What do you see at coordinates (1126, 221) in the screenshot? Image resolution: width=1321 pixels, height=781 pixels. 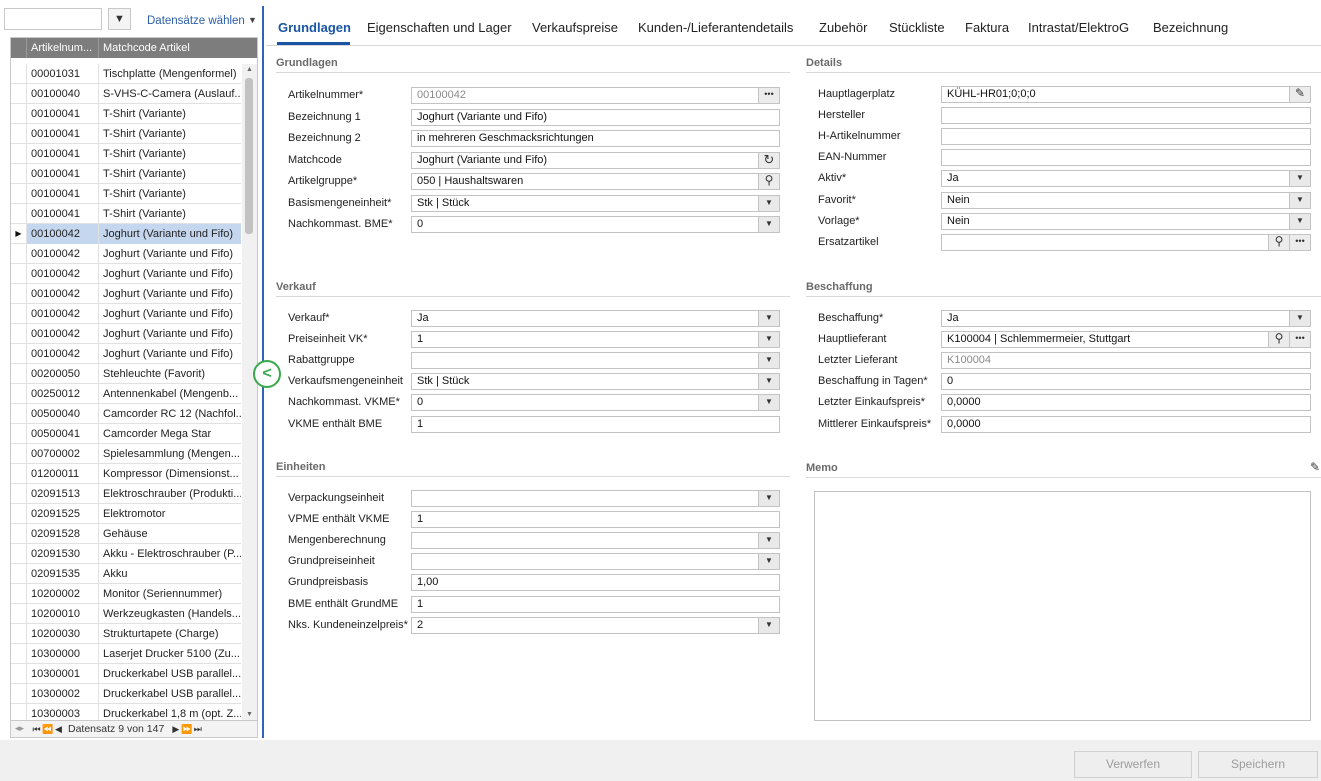 I see `field-details-6: Nein ▼` at bounding box center [1126, 221].